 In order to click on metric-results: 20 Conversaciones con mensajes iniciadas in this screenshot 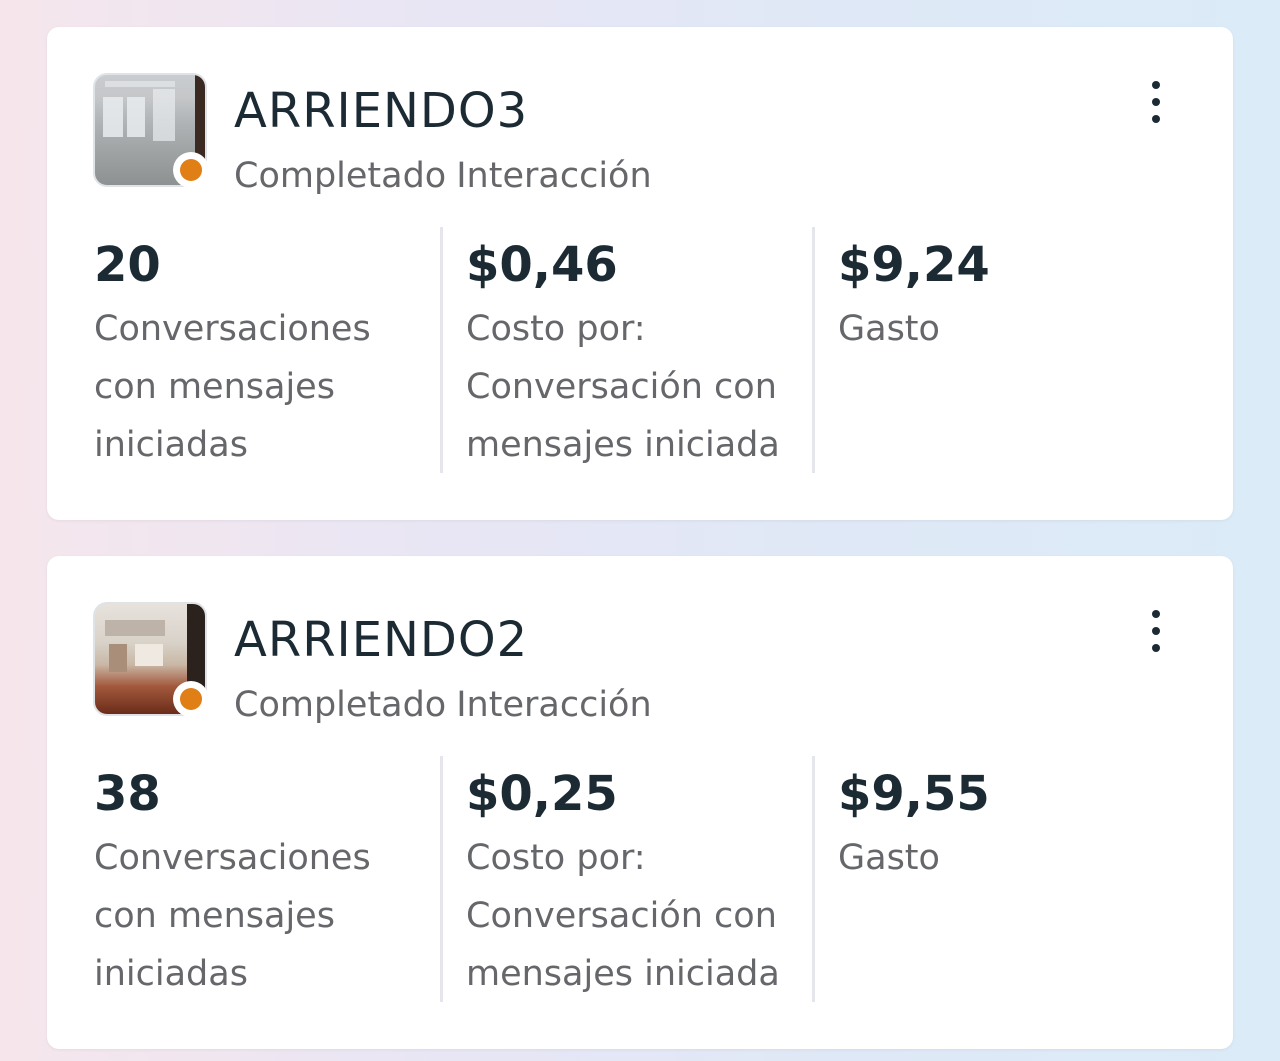, I will do `click(267, 350)`.